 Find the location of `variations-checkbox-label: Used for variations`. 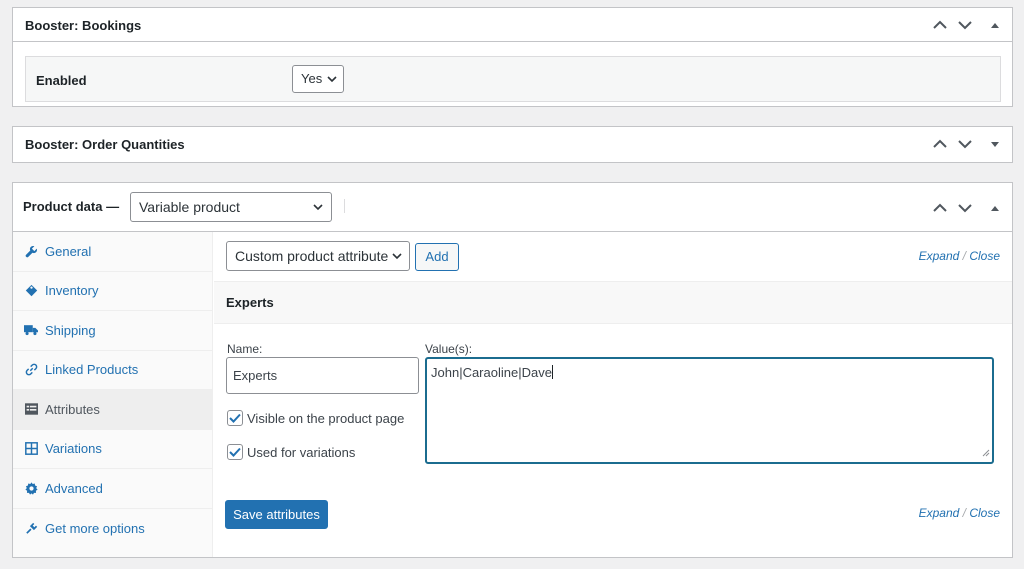

variations-checkbox-label: Used for variations is located at coordinates (301, 452).